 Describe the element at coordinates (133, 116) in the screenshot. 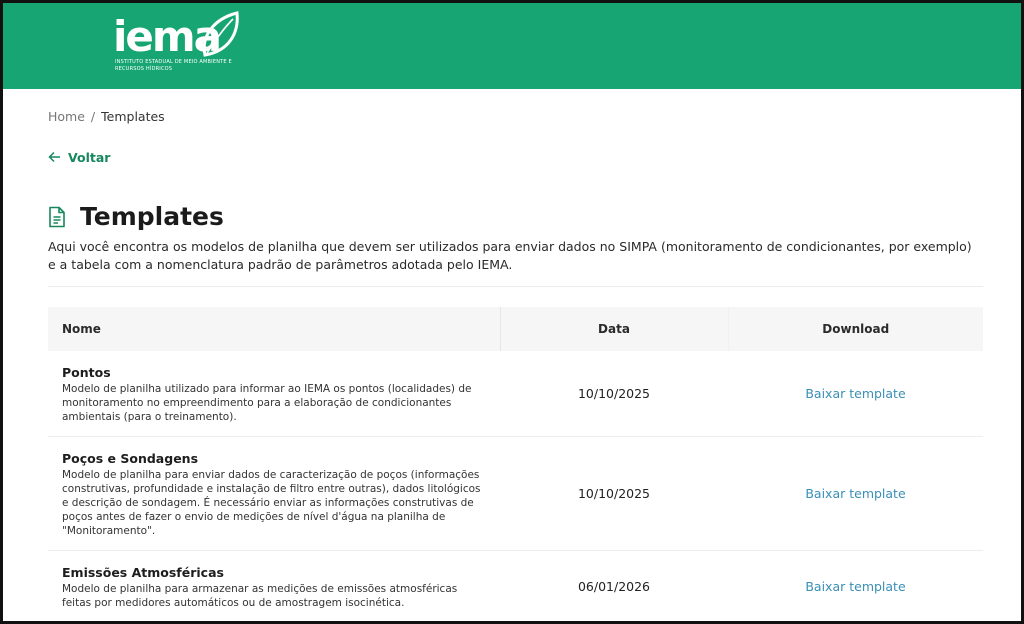

I see `breadcrumb-current: Templates` at that location.